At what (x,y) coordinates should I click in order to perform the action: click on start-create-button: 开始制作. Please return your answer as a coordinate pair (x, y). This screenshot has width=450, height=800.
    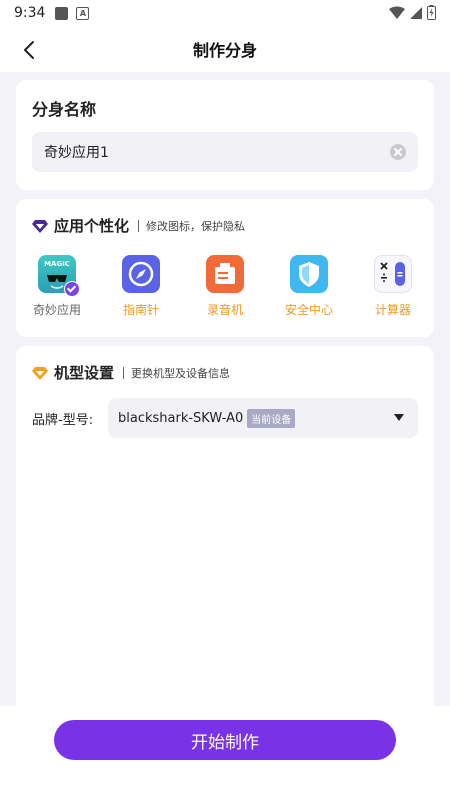
    Looking at the image, I should click on (225, 740).